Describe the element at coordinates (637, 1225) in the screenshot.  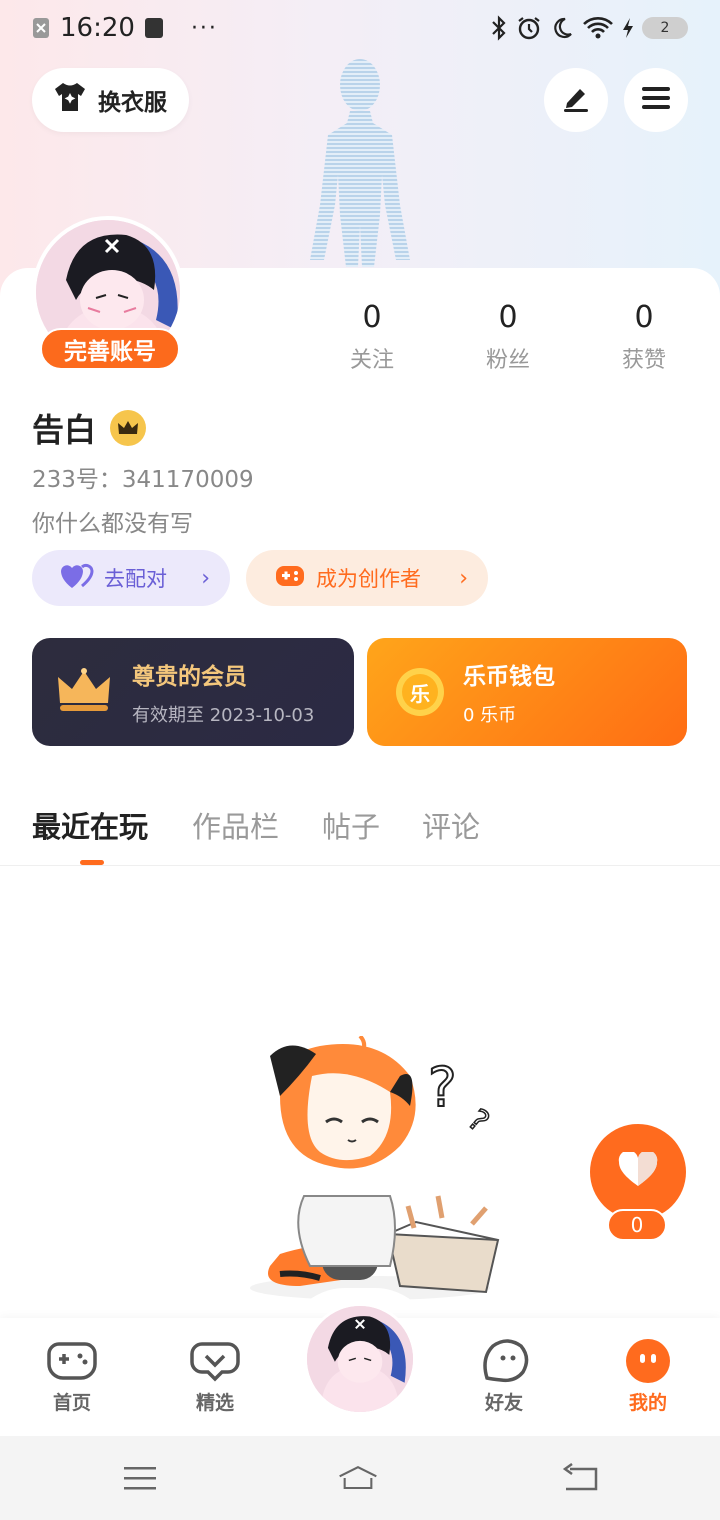
I see `like-count: 0` at that location.